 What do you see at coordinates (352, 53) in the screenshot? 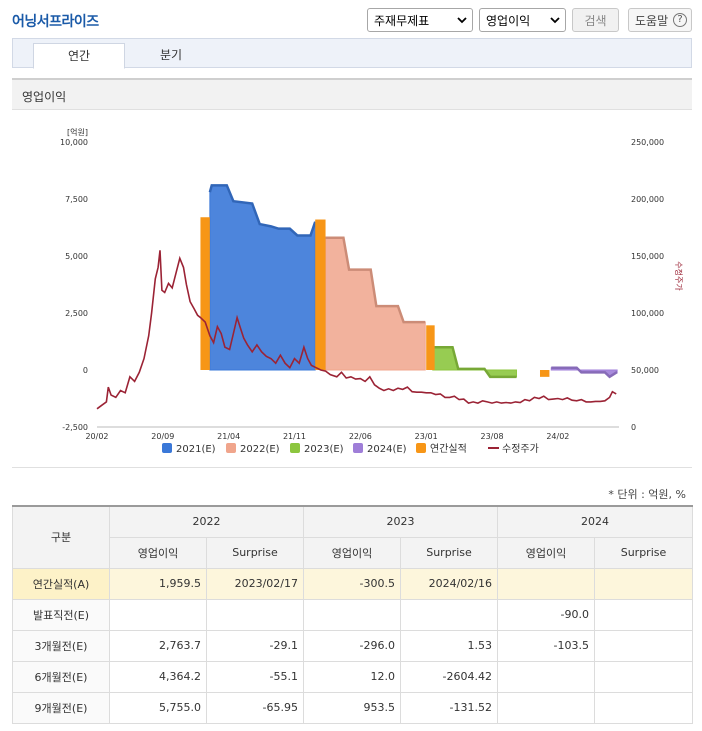
I see `period-tabs: 연간 분기` at bounding box center [352, 53].